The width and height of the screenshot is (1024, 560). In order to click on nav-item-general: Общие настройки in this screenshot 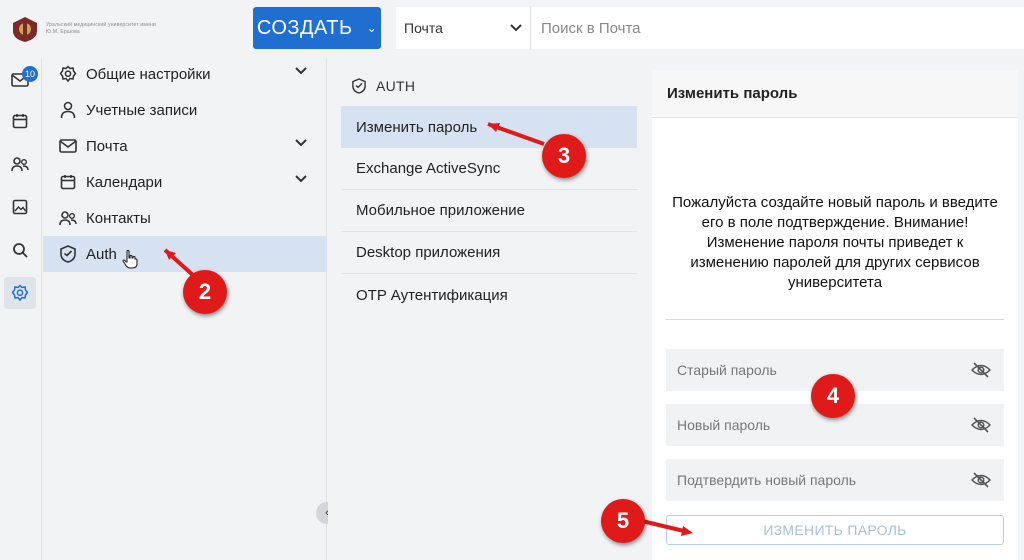, I will do `click(185, 74)`.